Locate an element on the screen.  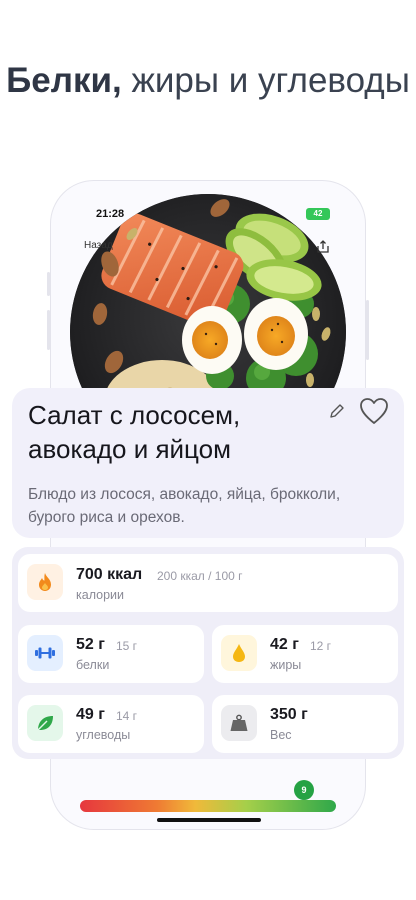
protein-per-100g: 15 г is located at coordinates (127, 646).